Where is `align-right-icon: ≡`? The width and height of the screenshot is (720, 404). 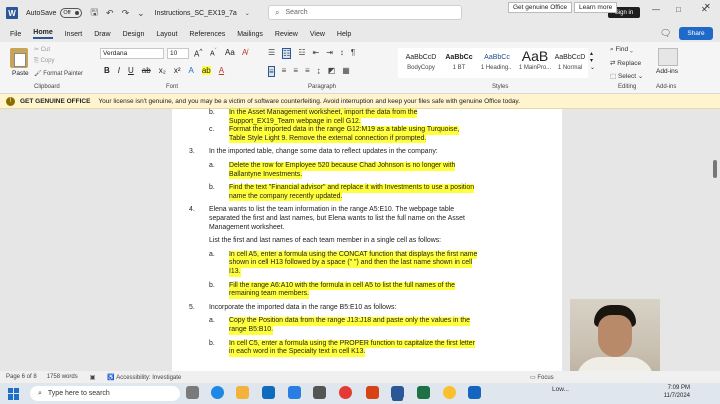 align-right-icon: ≡ is located at coordinates (295, 71).